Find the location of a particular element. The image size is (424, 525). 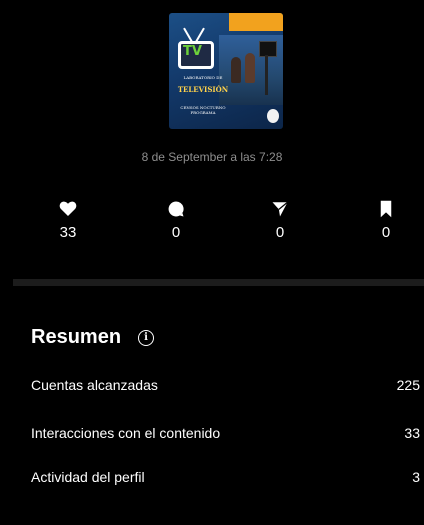

saves-count: 0 is located at coordinates (386, 232).